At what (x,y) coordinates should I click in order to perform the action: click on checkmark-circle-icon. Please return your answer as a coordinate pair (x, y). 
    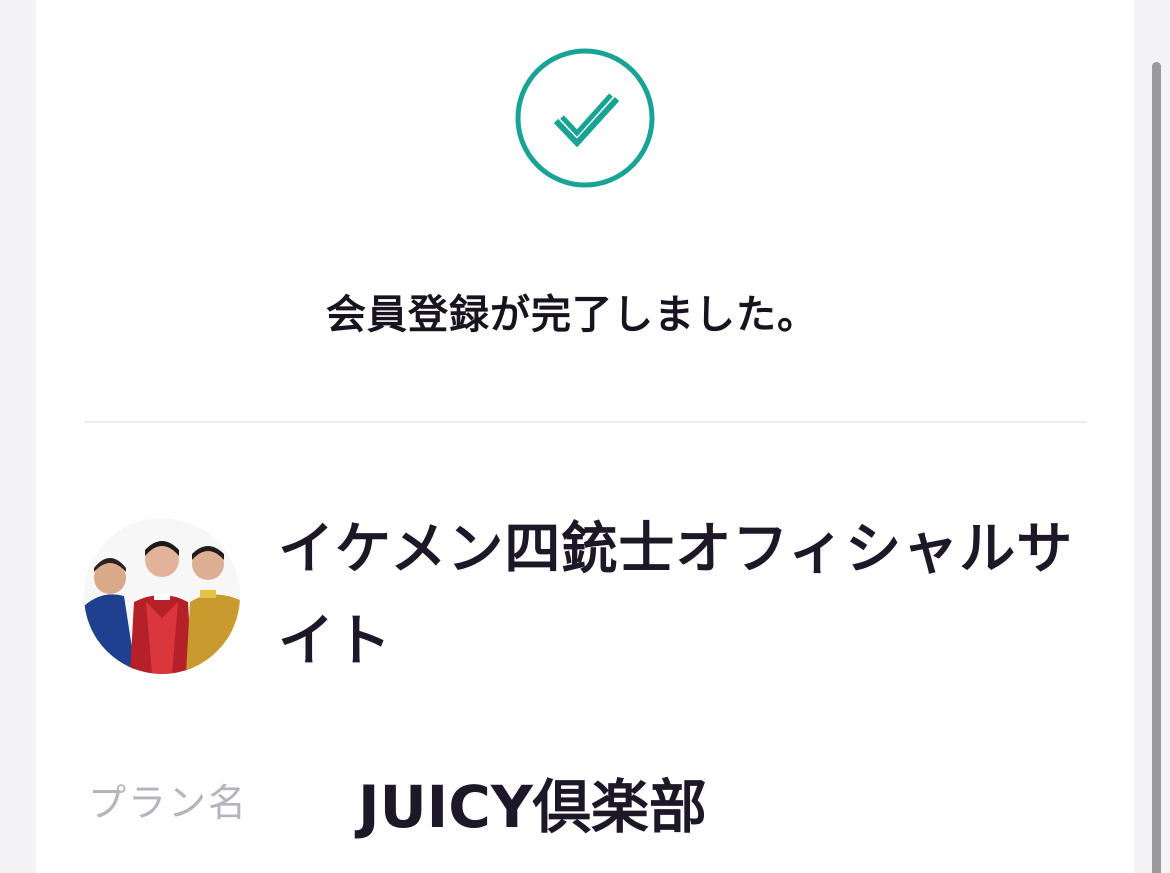
    Looking at the image, I should click on (585, 118).